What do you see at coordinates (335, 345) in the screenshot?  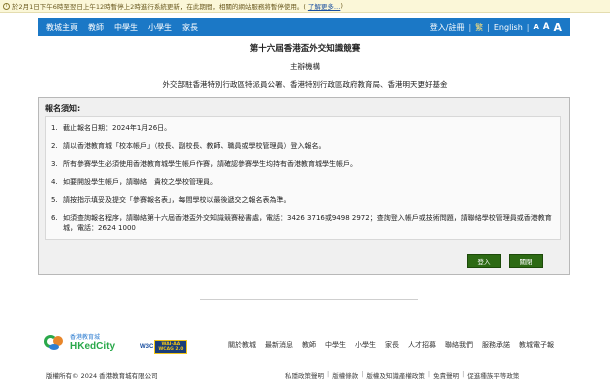 I see `footer-link-secondary: 中學生` at bounding box center [335, 345].